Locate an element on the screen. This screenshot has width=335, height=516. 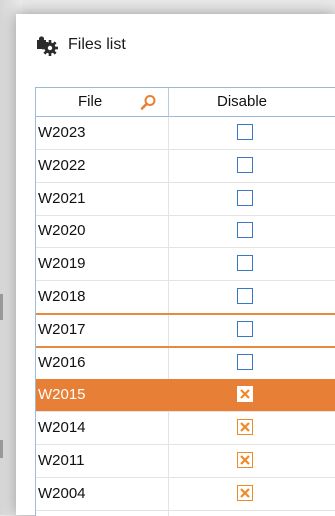
table-row: W2015 is located at coordinates (185, 396).